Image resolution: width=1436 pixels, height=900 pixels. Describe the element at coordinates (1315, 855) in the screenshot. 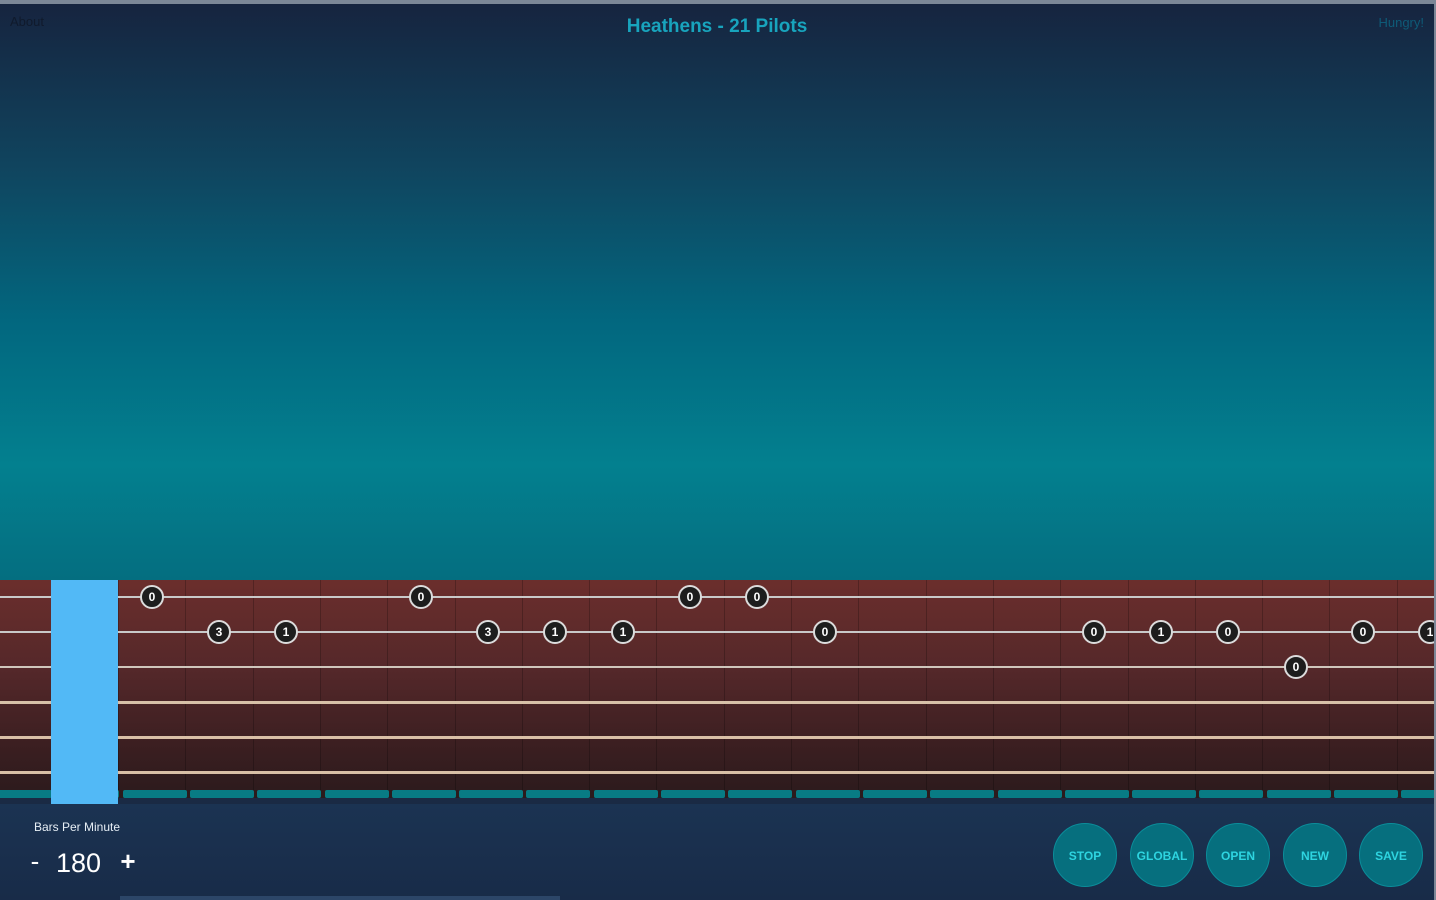

I see `new-button: NEW` at that location.